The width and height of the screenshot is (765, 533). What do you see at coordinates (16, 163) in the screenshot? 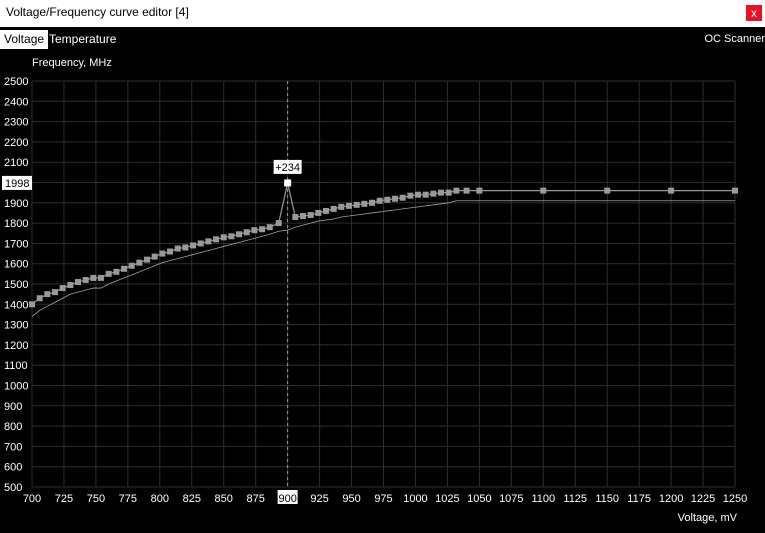
I see `y-tick-label: 2100` at bounding box center [16, 163].